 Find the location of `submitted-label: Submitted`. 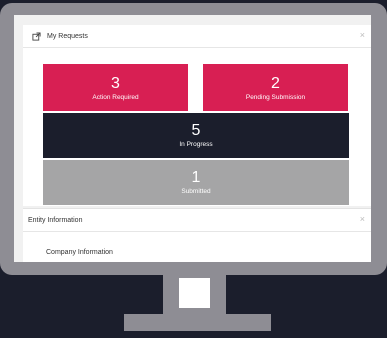

submitted-label: Submitted is located at coordinates (196, 191).